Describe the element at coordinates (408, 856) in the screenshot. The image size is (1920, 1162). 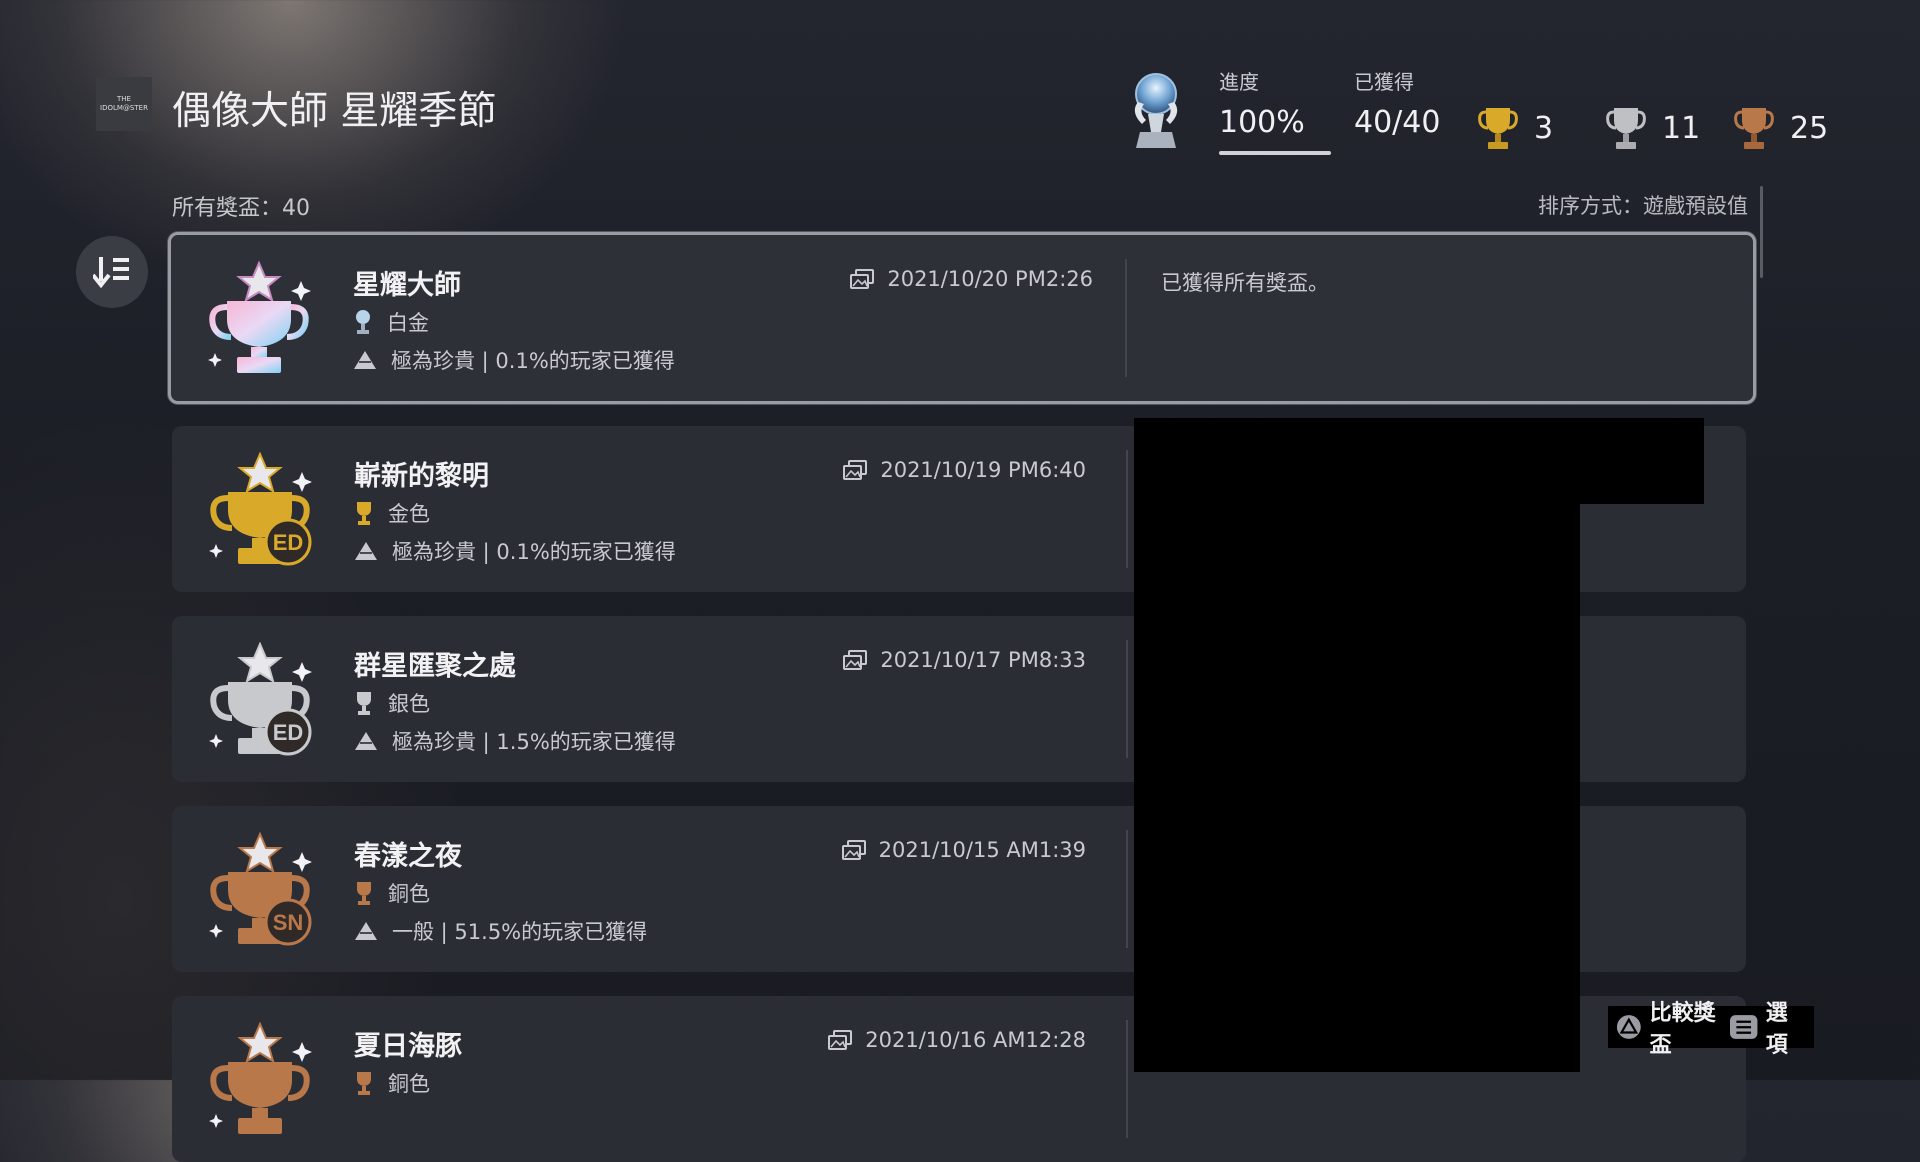
I see `trophy-name: 春漾之夜` at that location.